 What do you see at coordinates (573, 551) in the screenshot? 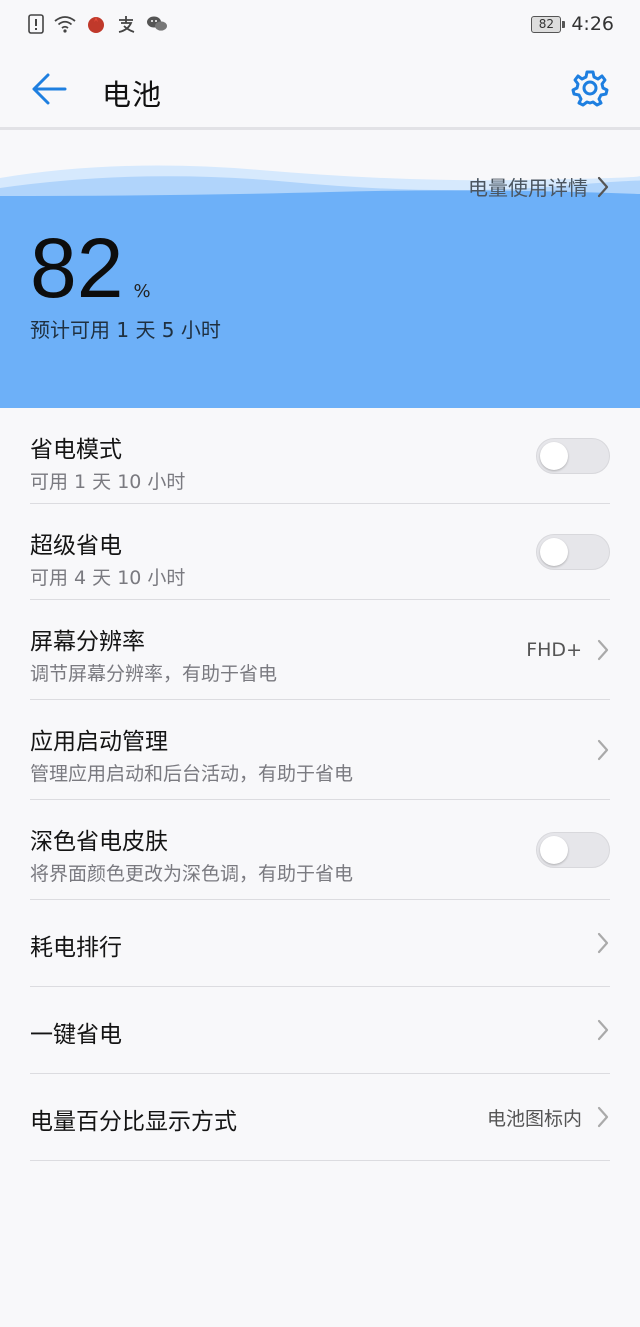
I see `ultra-power-saving-toggle` at bounding box center [573, 551].